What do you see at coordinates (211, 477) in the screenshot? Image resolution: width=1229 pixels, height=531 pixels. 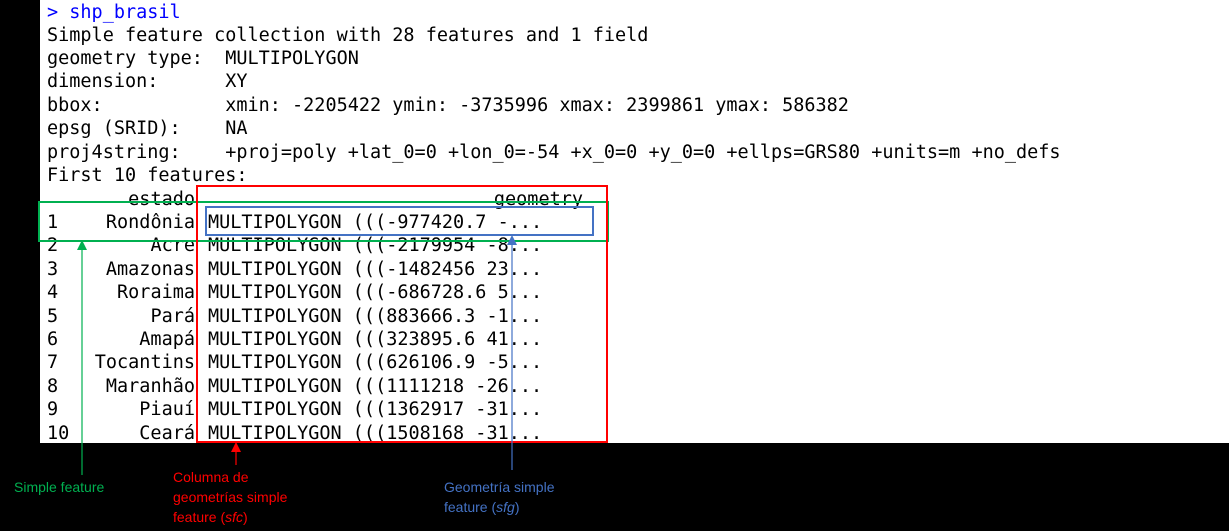 I see `sfc-label-line: Columna de` at bounding box center [211, 477].